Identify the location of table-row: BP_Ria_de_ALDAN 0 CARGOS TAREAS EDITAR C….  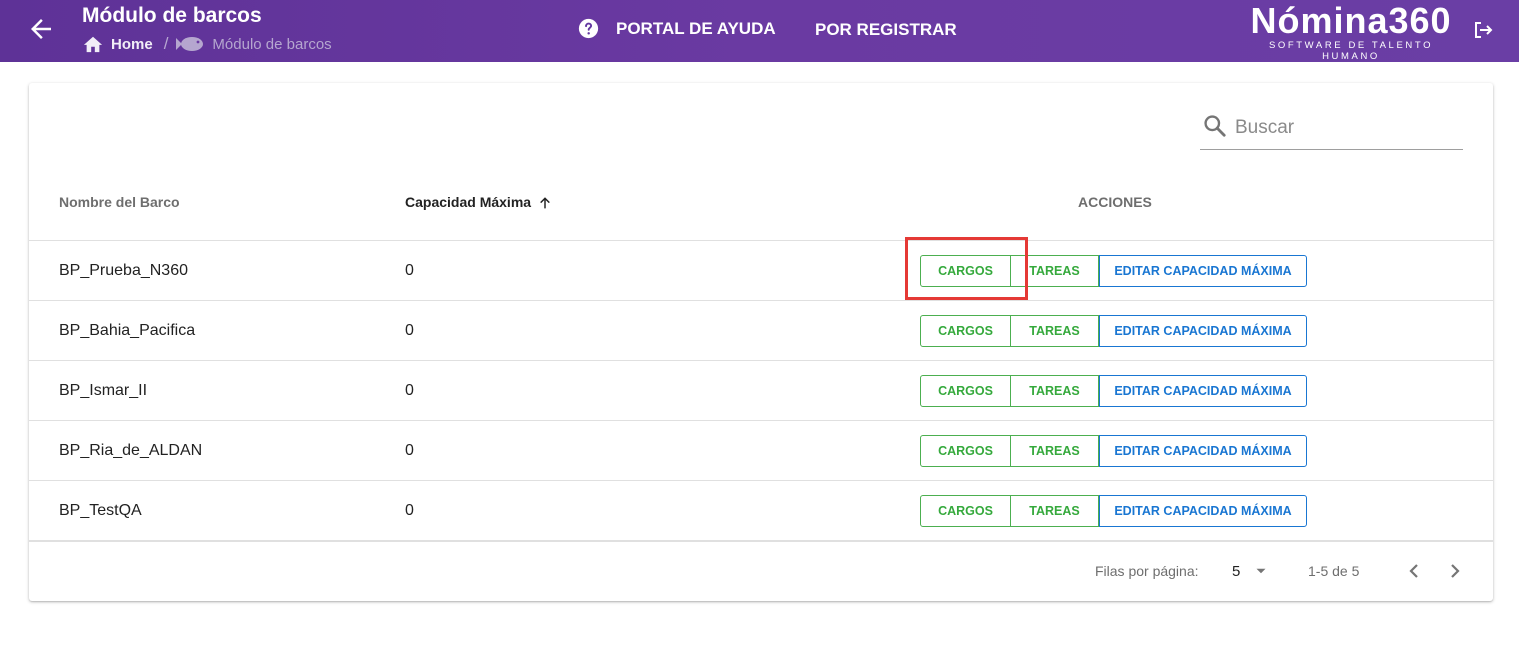
(761, 451).